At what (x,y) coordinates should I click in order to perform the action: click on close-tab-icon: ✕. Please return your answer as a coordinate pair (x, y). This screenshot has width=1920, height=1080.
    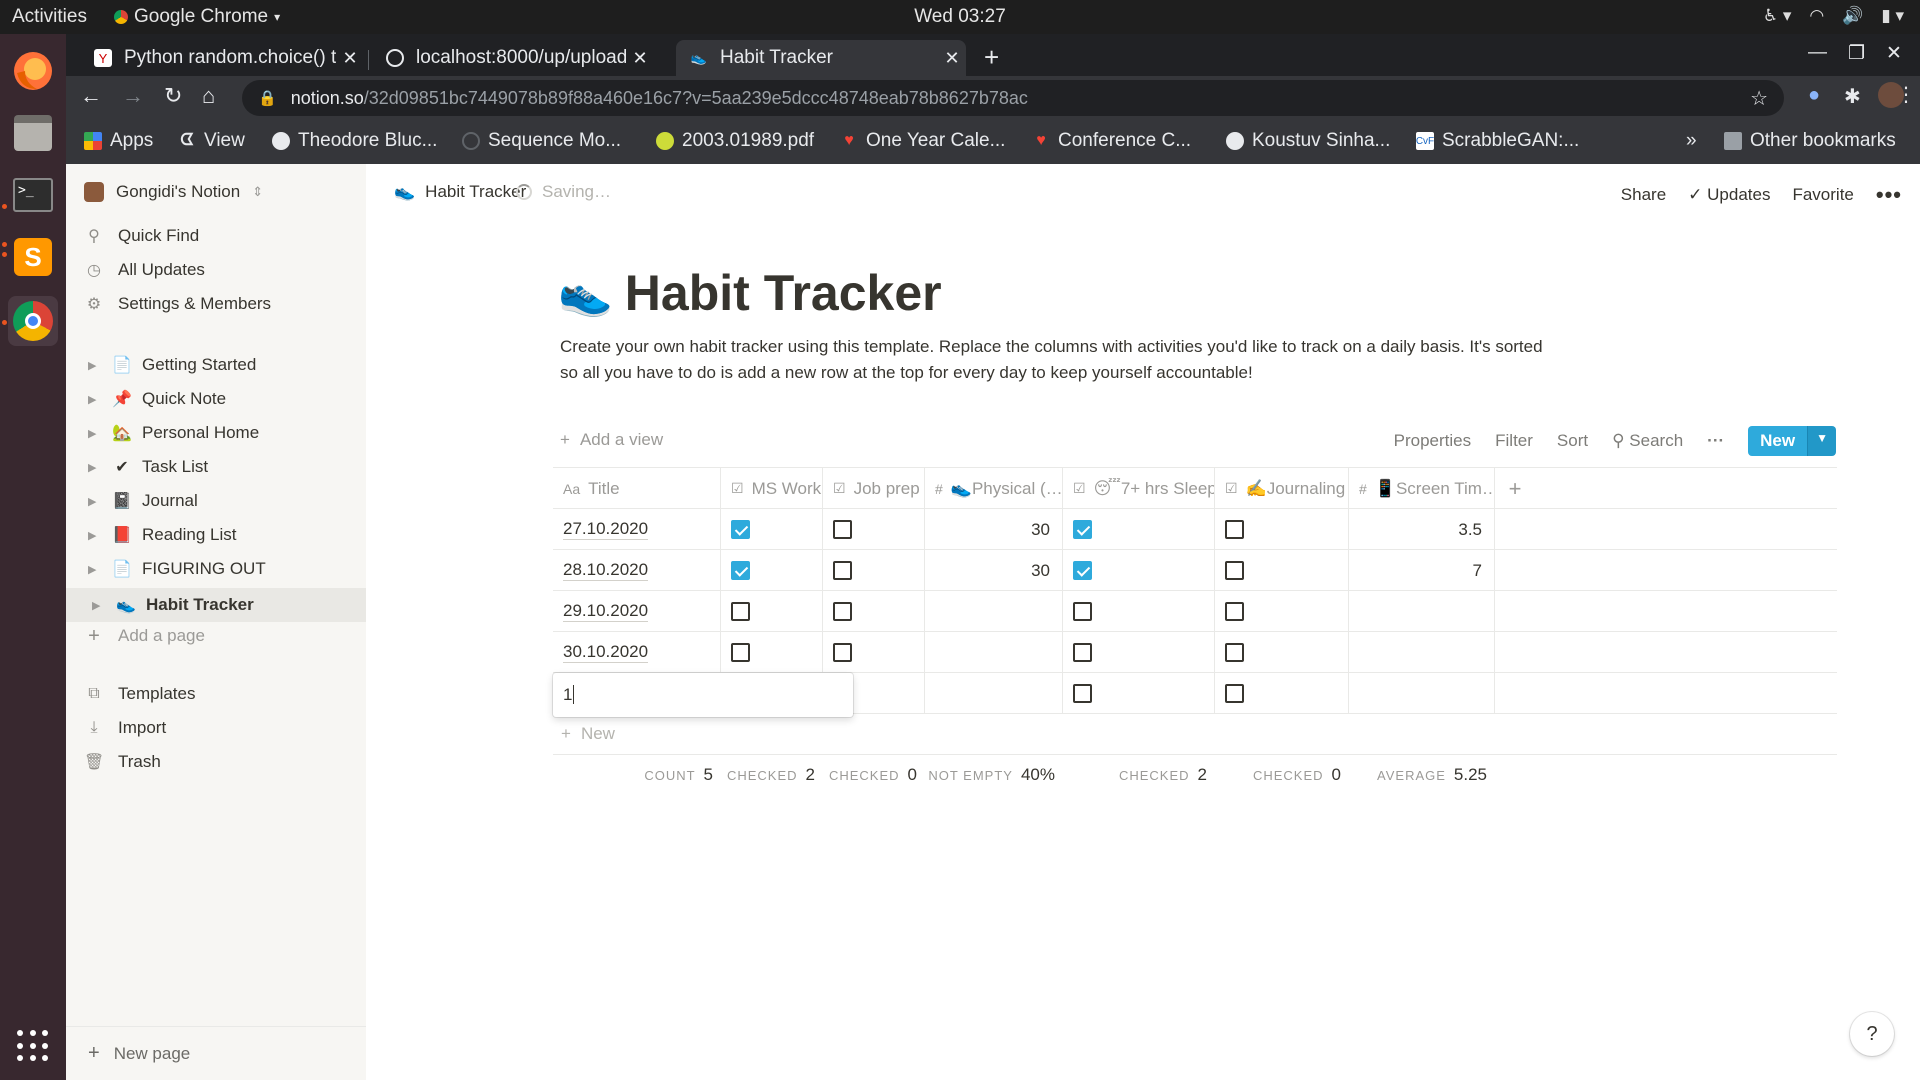
    Looking at the image, I should click on (952, 58).